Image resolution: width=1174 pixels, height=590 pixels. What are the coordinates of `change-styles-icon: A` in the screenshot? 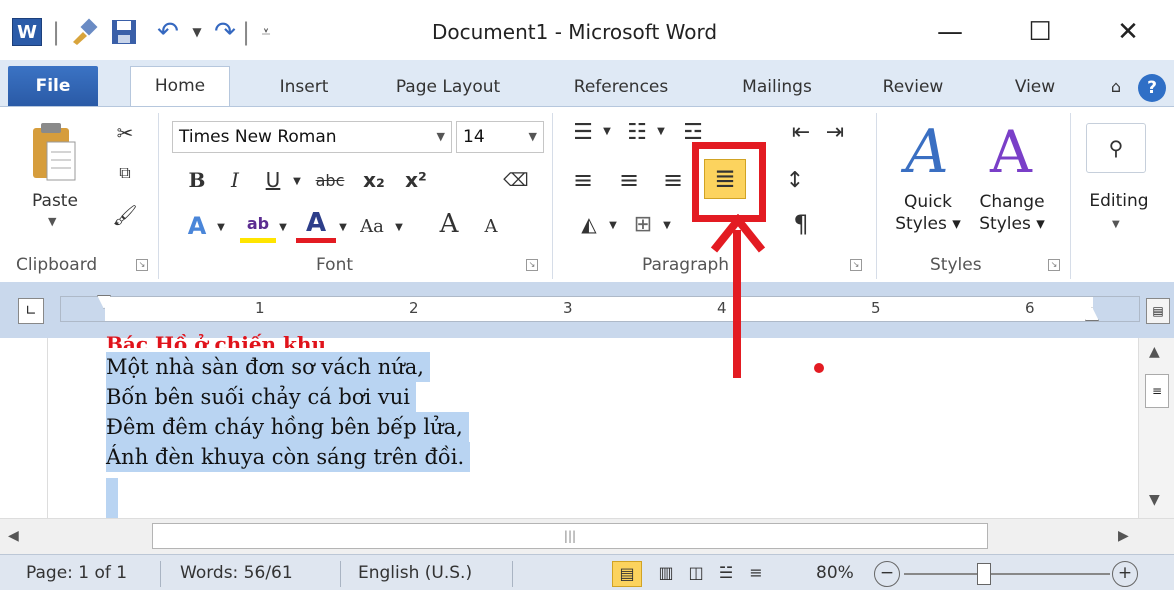 It's located at (1011, 152).